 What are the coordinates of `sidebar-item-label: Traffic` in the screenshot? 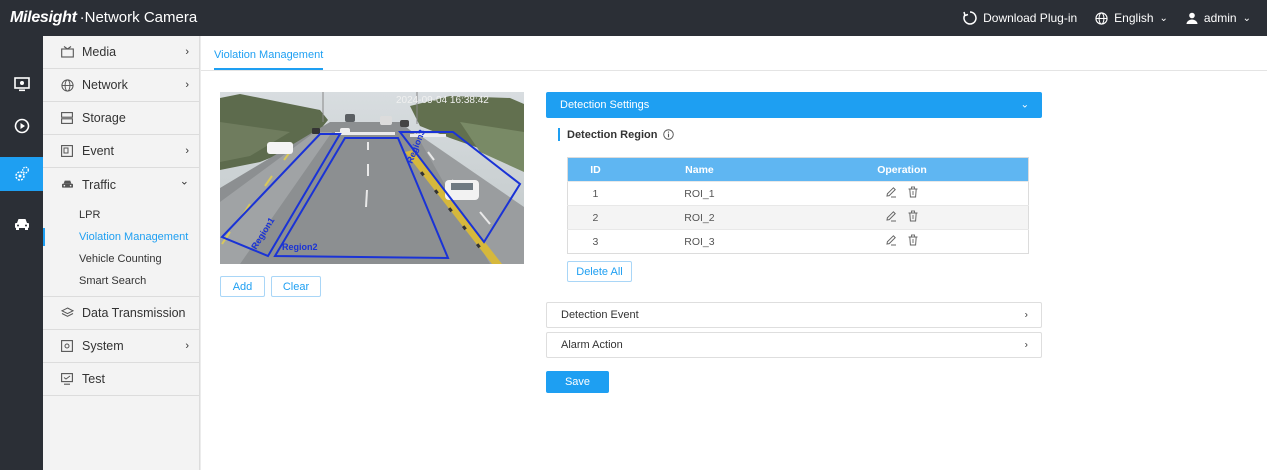 It's located at (99, 184).